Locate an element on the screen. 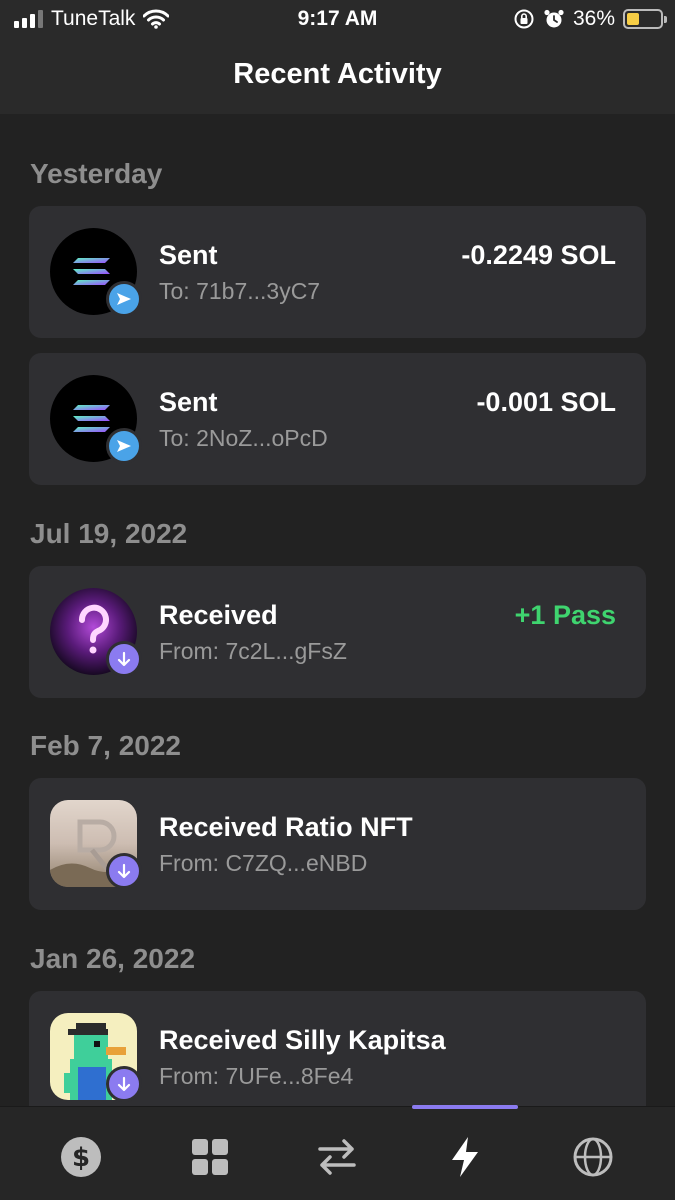 The image size is (675, 1200). item-address: From: 7UFe...8Fe4 is located at coordinates (256, 1076).